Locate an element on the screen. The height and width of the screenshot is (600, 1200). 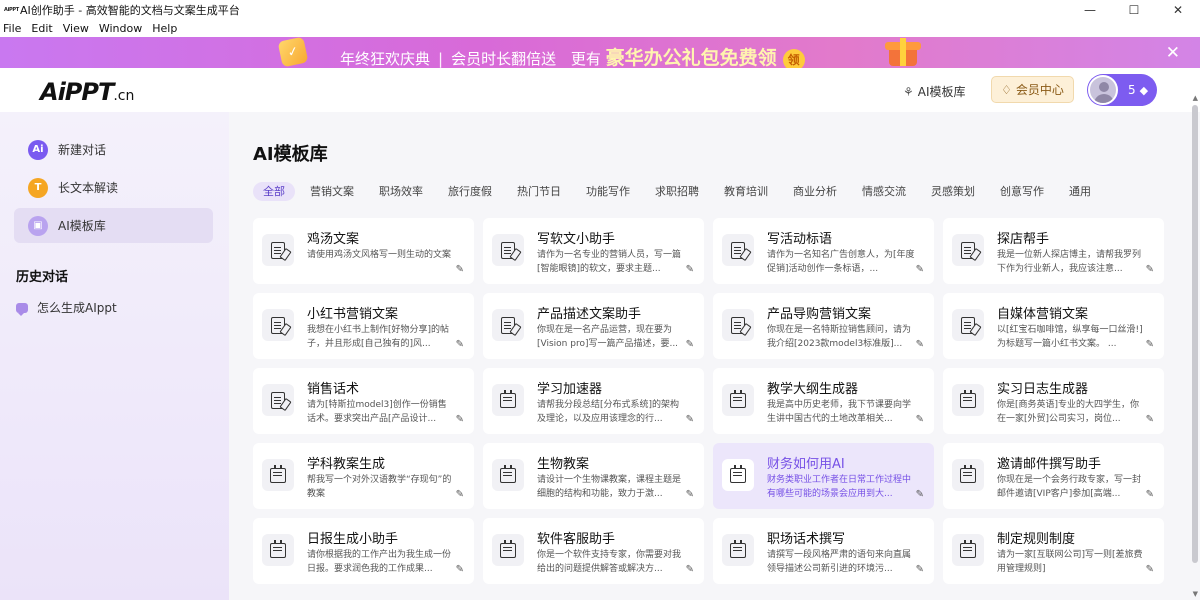
member-center-label: 会员中心 is located at coordinates (1039, 90).